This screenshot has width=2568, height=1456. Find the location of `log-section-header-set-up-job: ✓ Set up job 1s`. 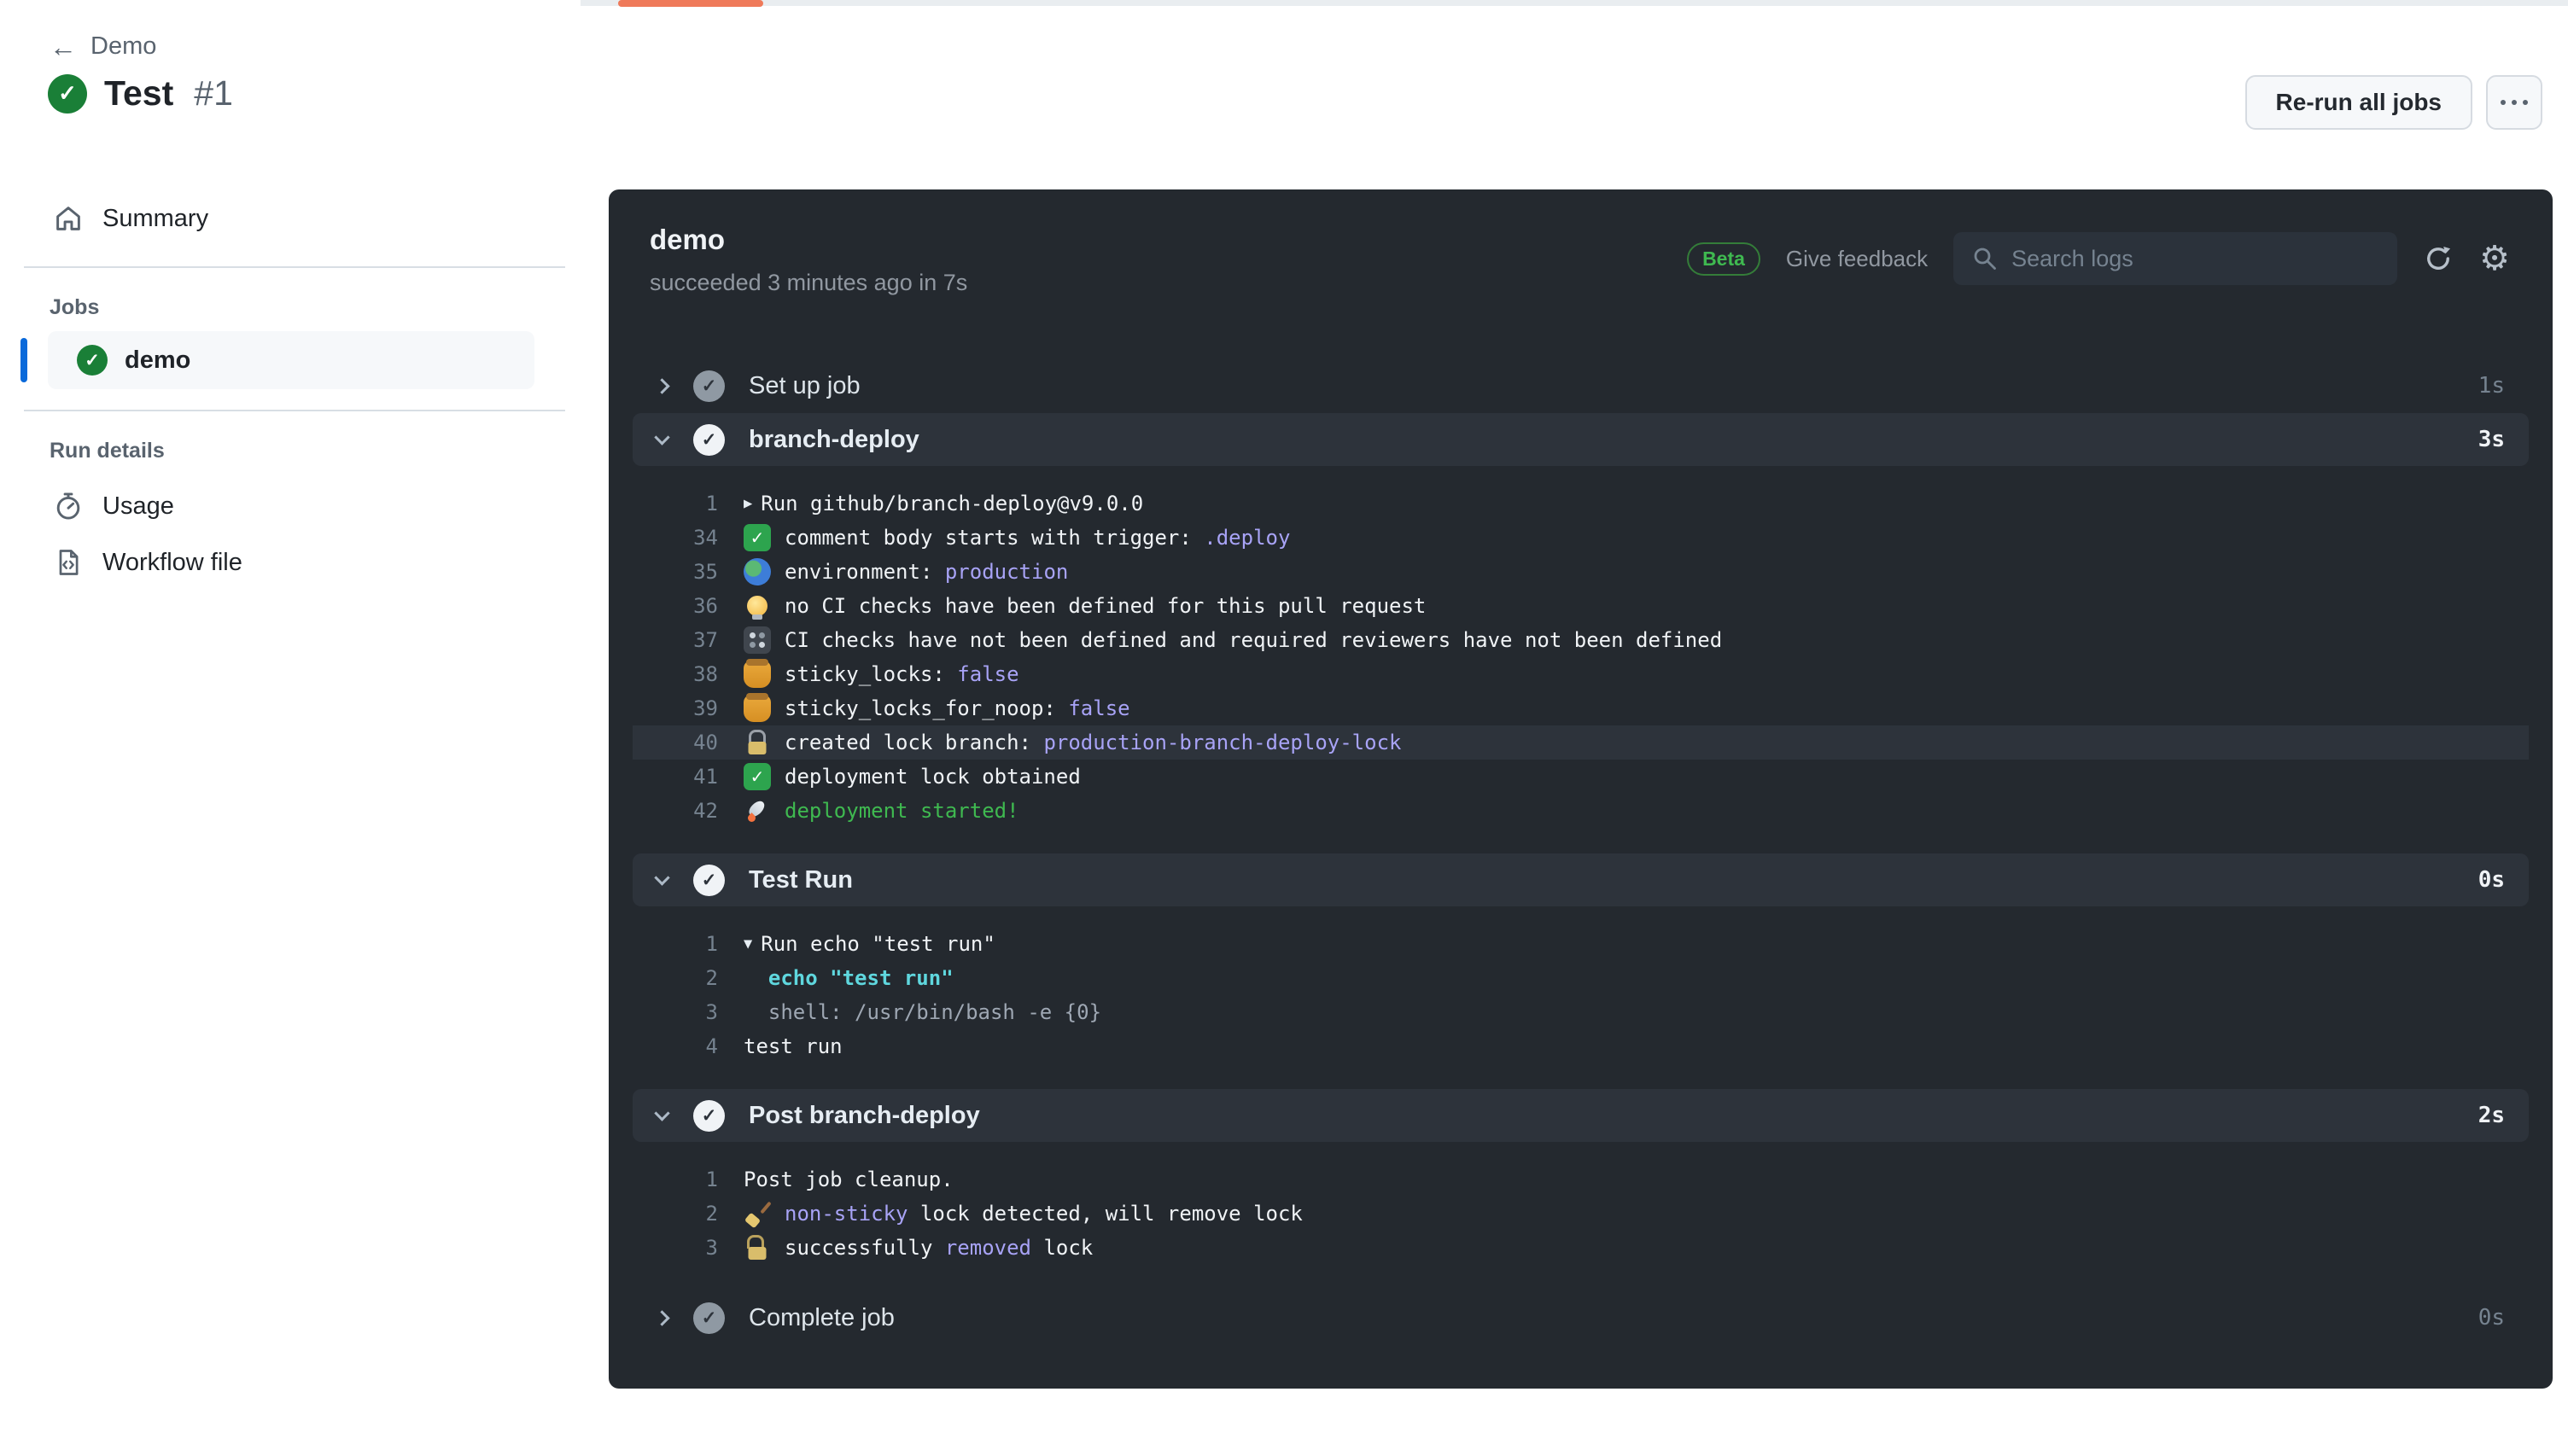

log-section-header-set-up-job: ✓ Set up job 1s is located at coordinates (1581, 386).